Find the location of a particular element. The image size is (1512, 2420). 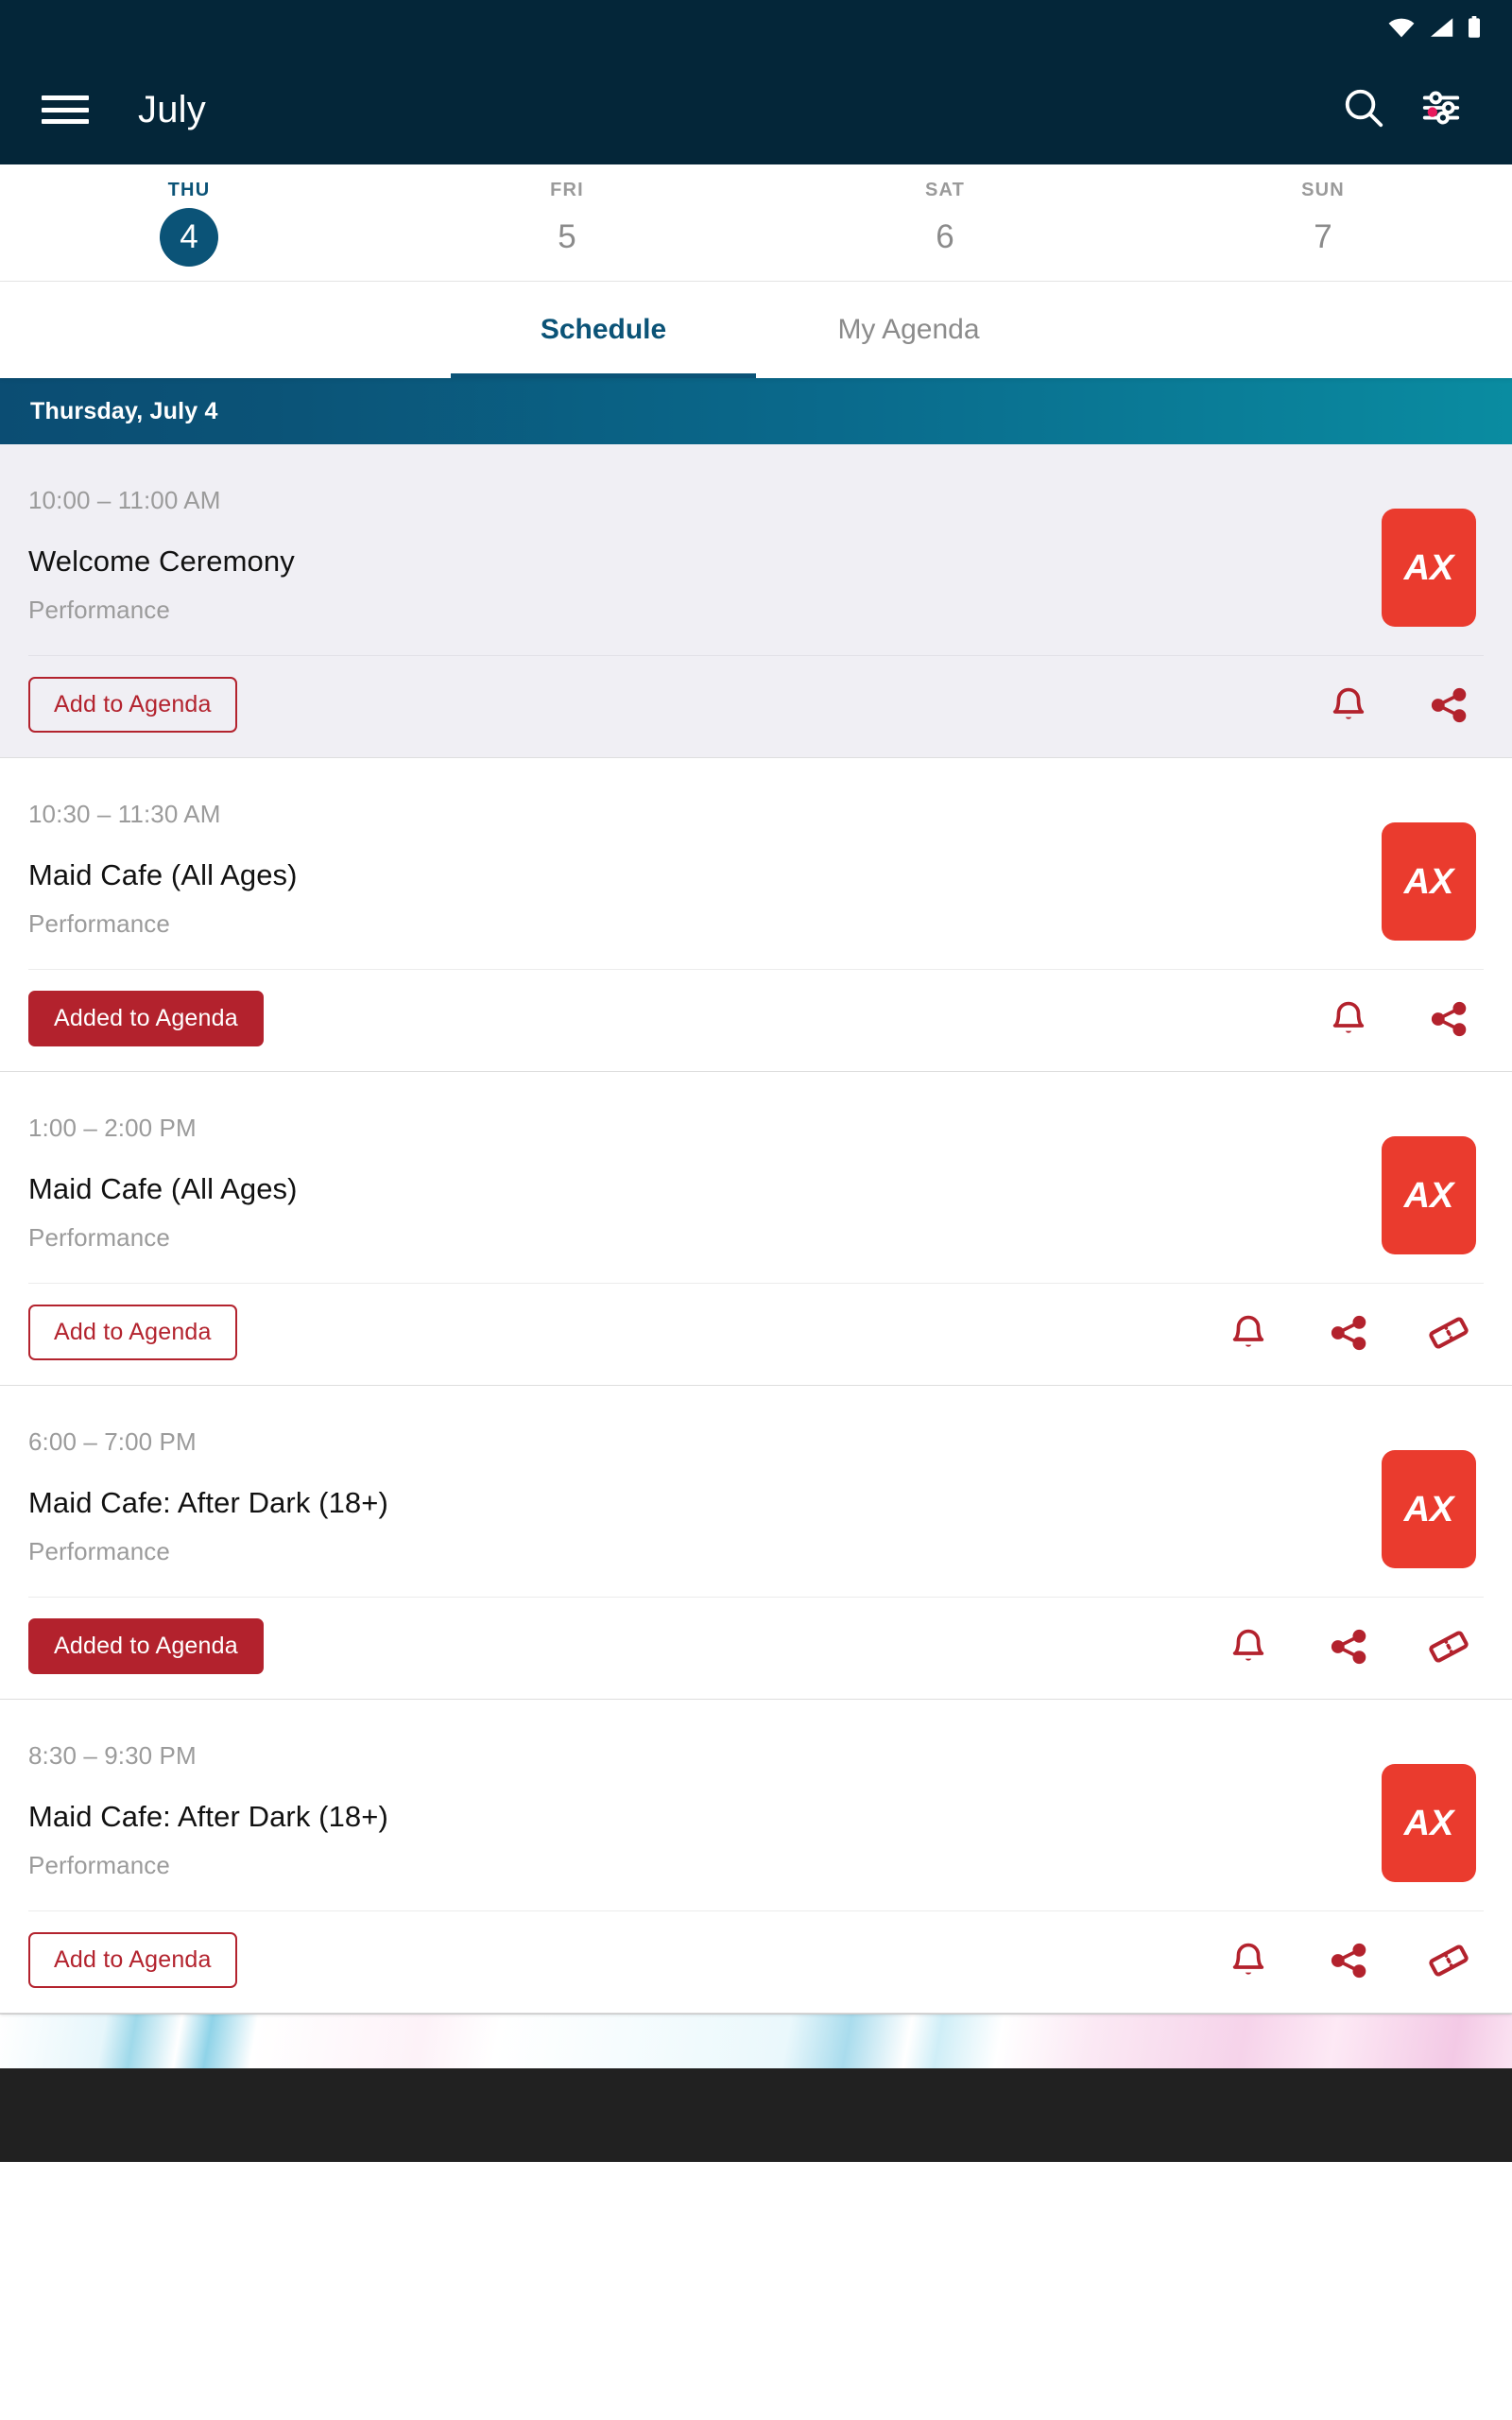

date-number: 6 is located at coordinates (945, 236).